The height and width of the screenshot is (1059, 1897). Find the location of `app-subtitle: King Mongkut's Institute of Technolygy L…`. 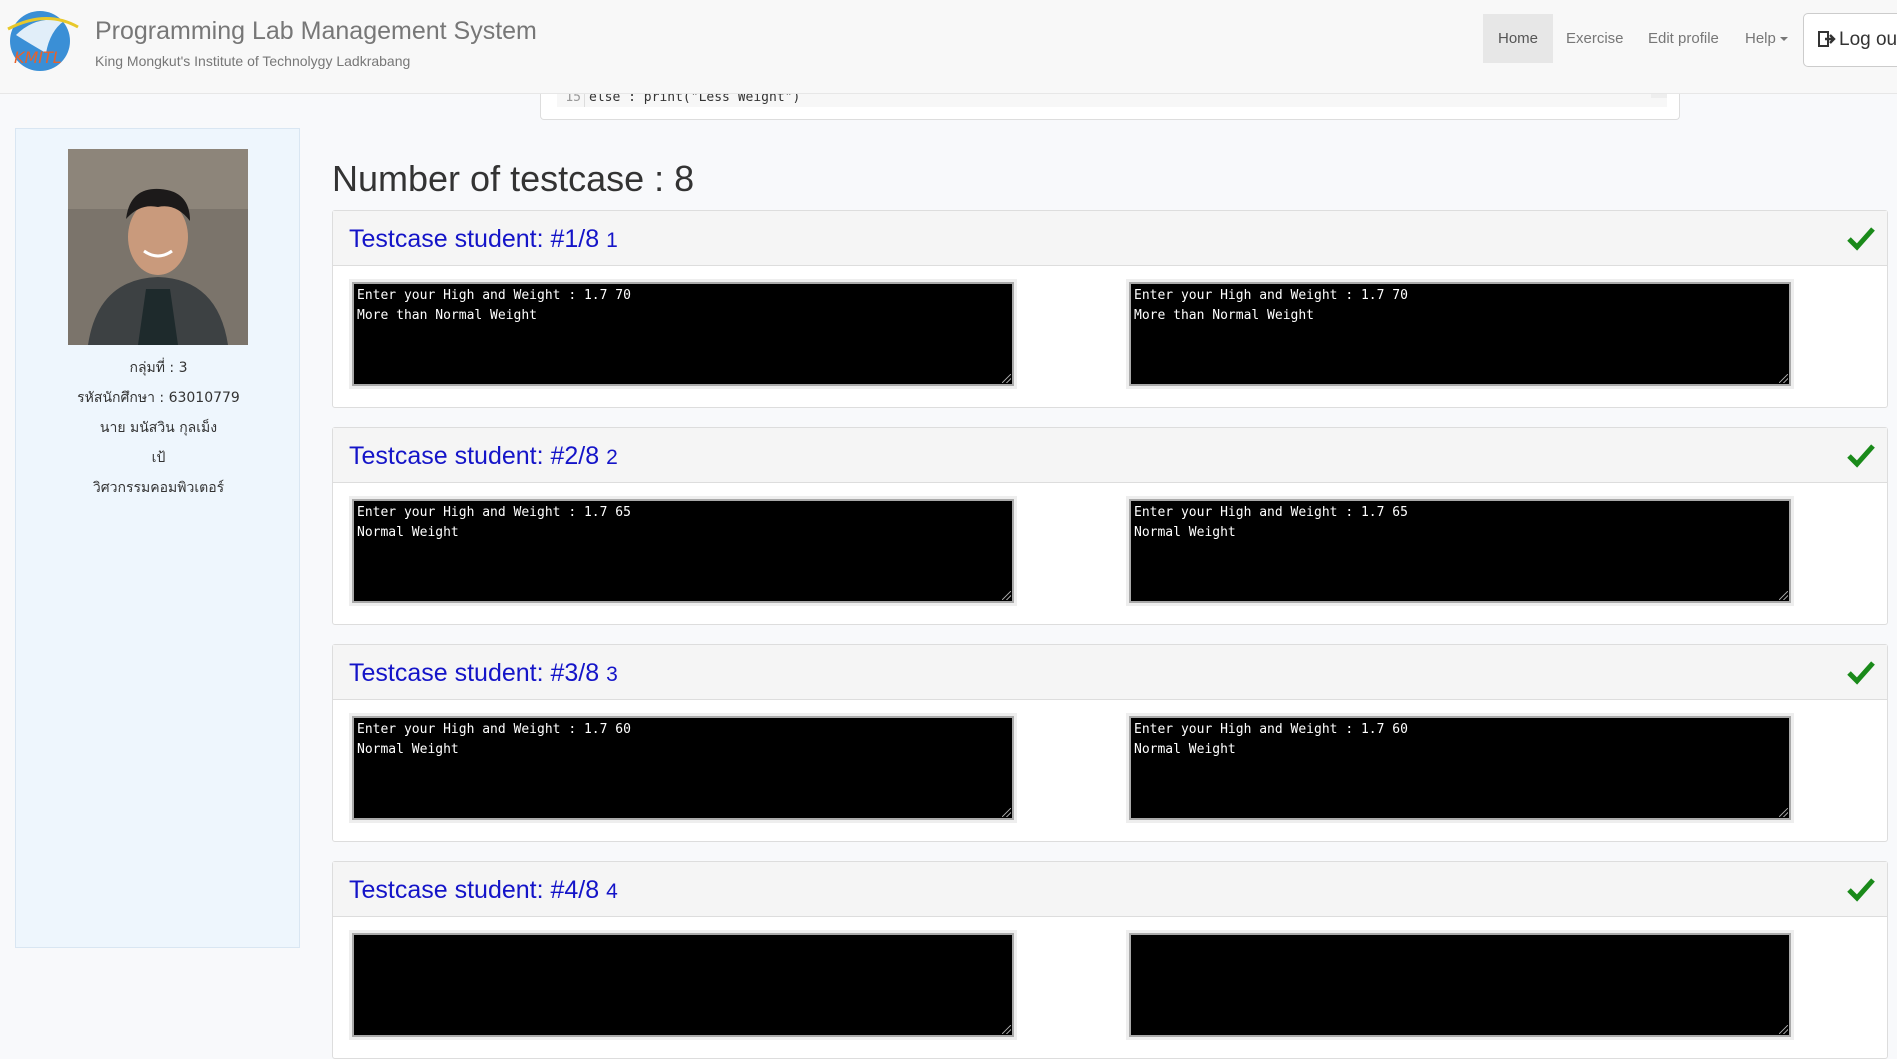

app-subtitle: King Mongkut's Institute of Technolygy L… is located at coordinates (253, 61).